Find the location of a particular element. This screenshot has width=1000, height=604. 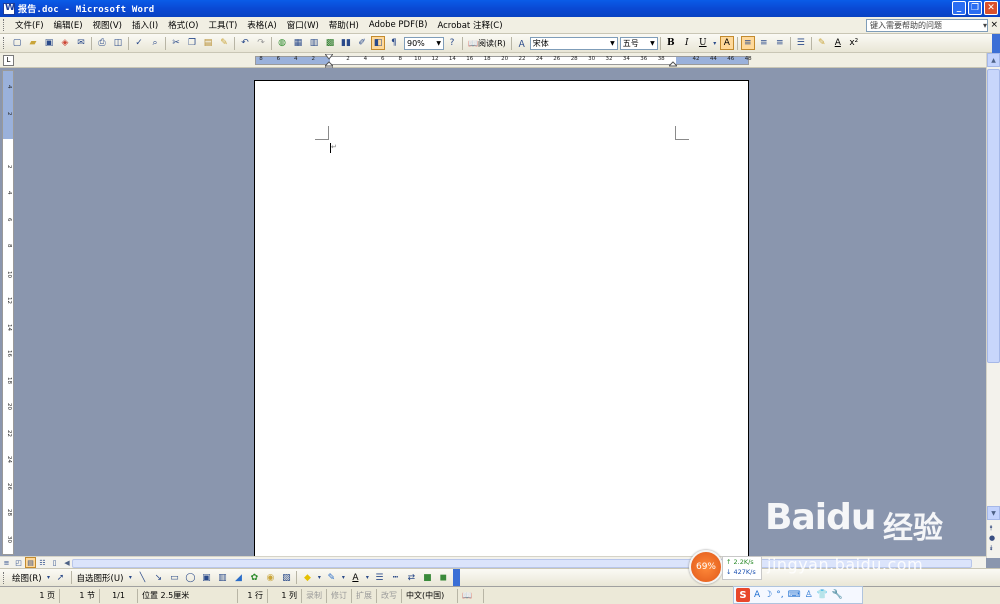

status-trk: 修订 is located at coordinates (339, 595).